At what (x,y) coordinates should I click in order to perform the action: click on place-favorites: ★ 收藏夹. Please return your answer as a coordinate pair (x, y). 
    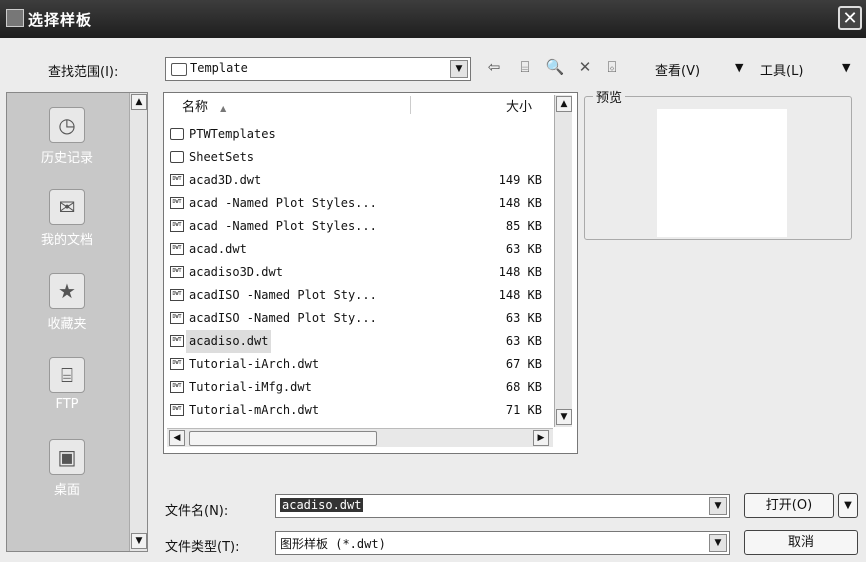
    Looking at the image, I should click on (67, 302).